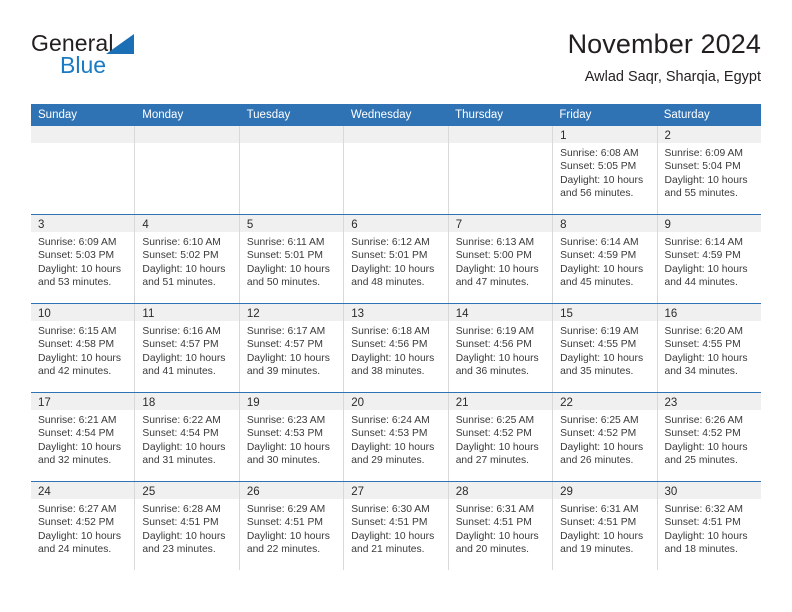 Image resolution: width=792 pixels, height=612 pixels. Describe the element at coordinates (396, 490) in the screenshot. I see `day-number-band: 27` at that location.